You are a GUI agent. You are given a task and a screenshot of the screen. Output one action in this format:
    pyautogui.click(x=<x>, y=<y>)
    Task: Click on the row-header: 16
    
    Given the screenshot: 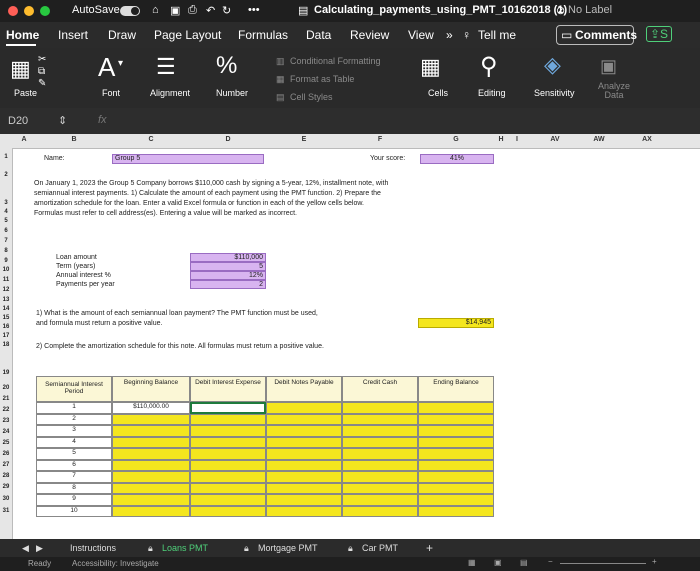 What is the action you would take?
    pyautogui.click(x=6, y=327)
    